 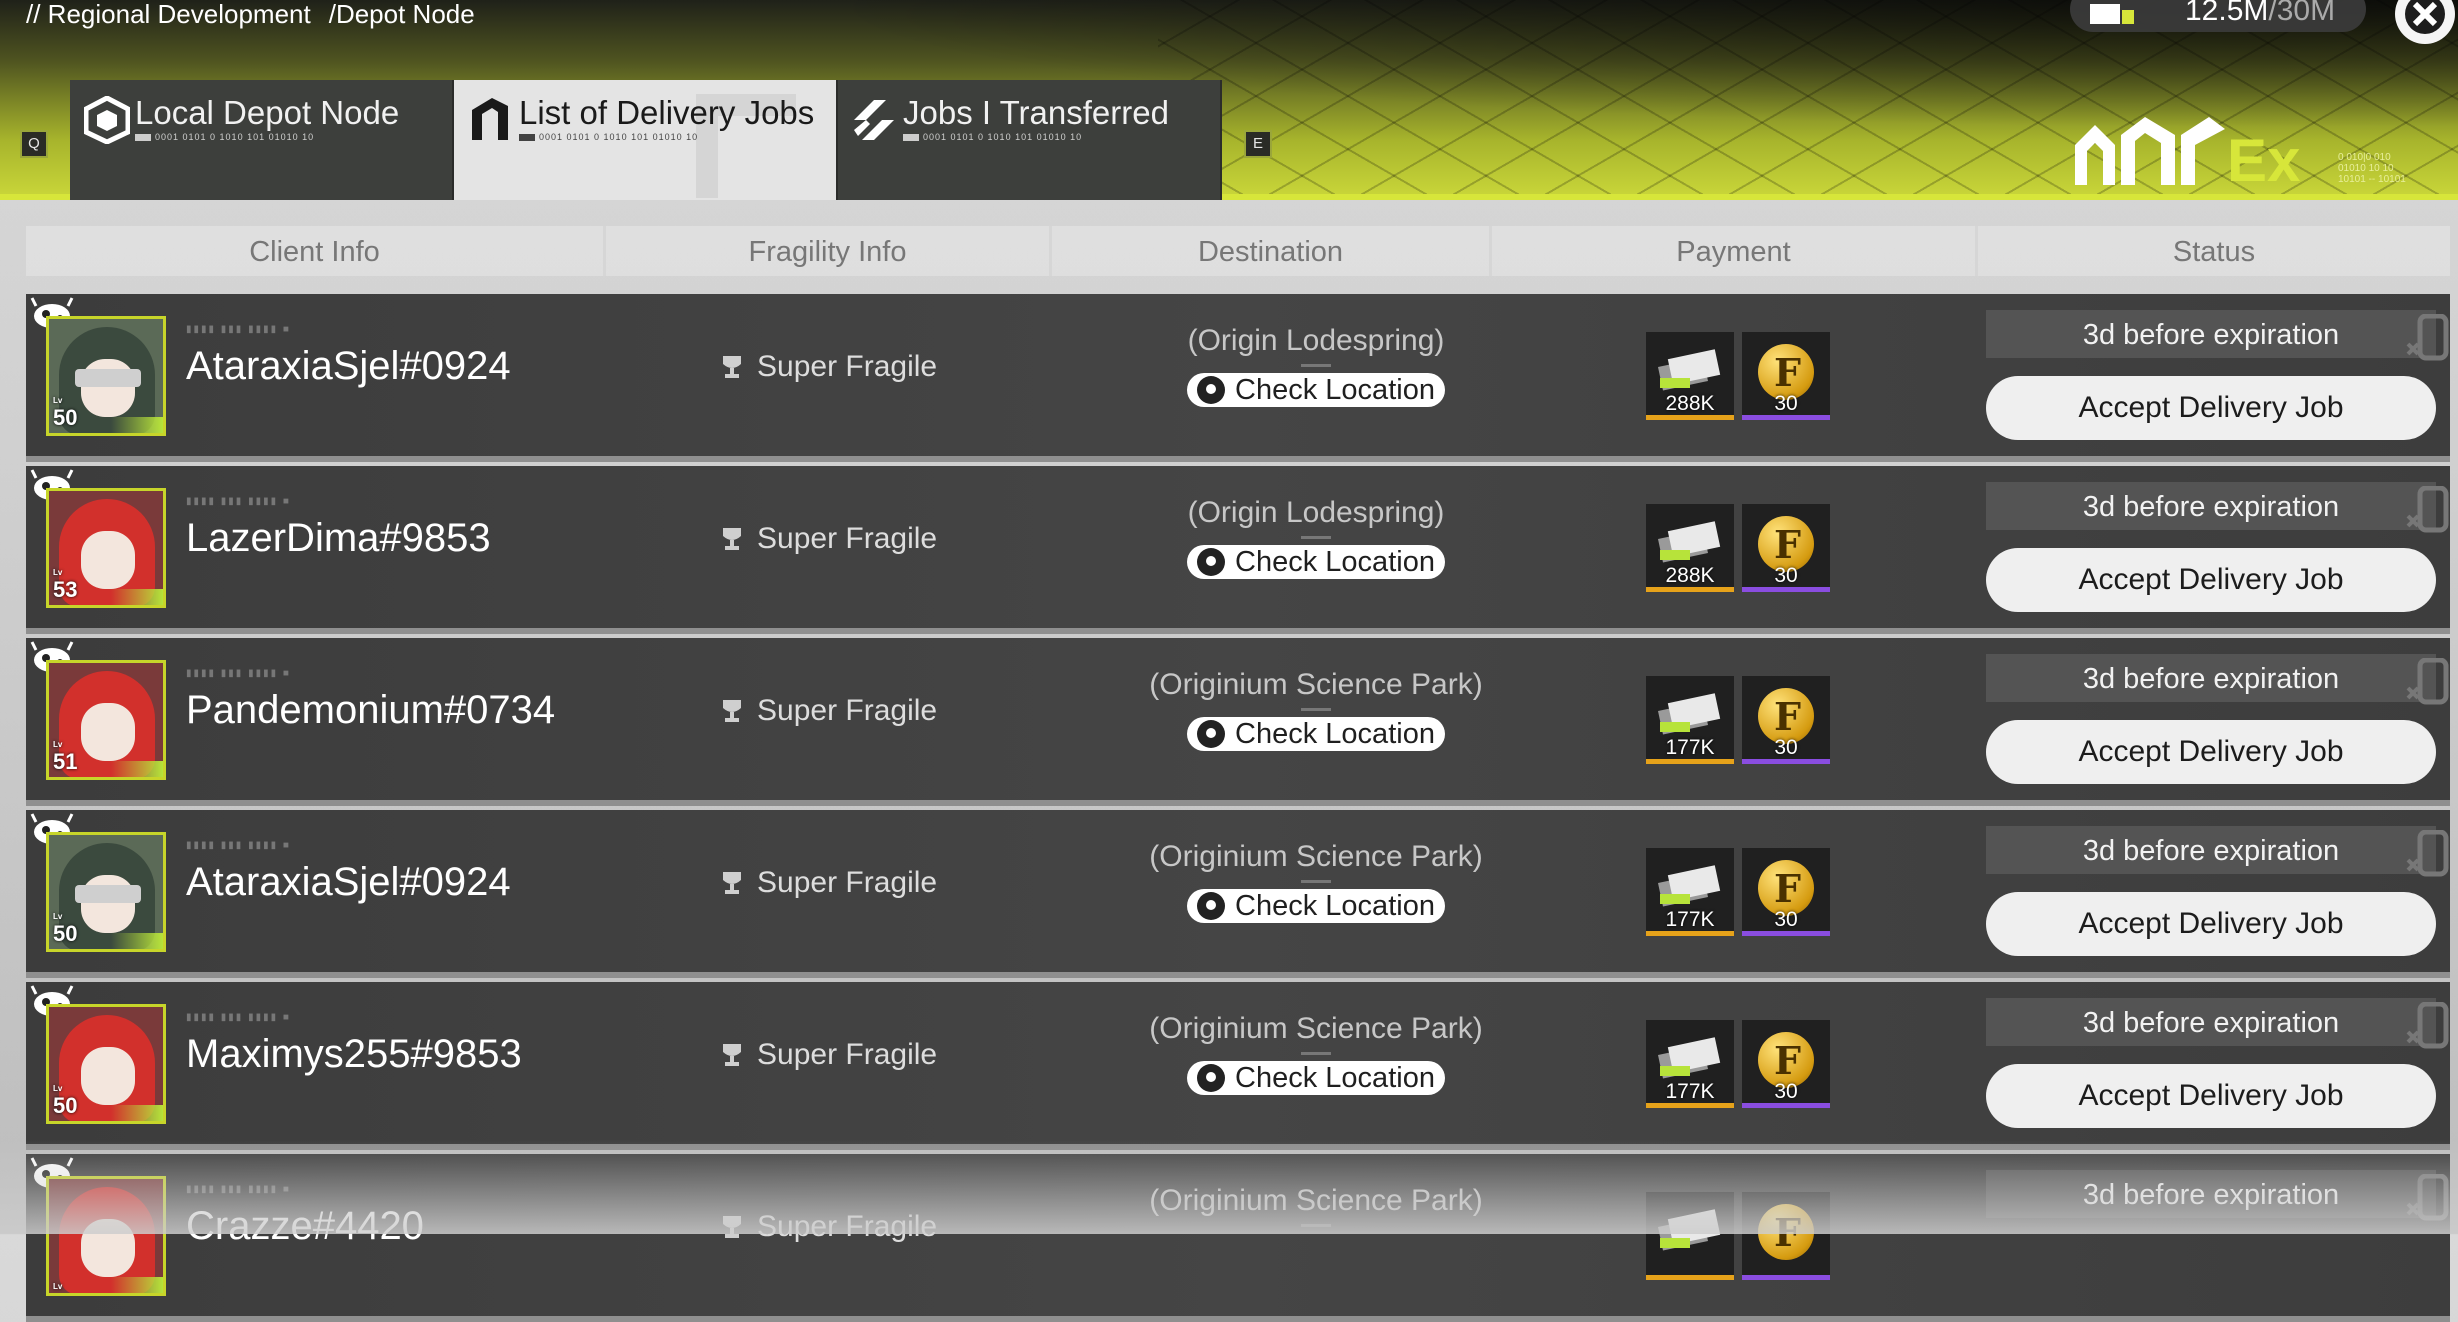 What do you see at coordinates (65, 586) in the screenshot?
I see `client-level: 53` at bounding box center [65, 586].